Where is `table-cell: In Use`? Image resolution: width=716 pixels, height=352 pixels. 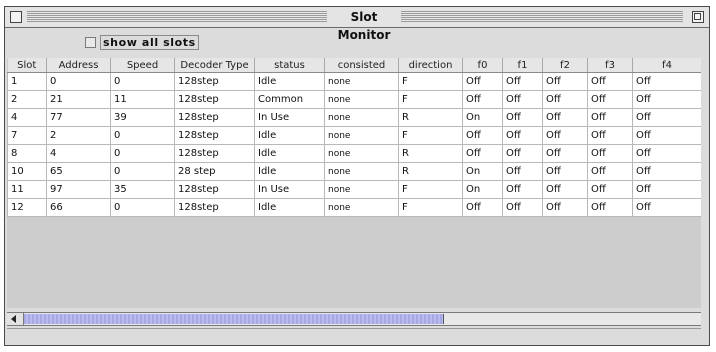
table-cell: In Use is located at coordinates (289, 189).